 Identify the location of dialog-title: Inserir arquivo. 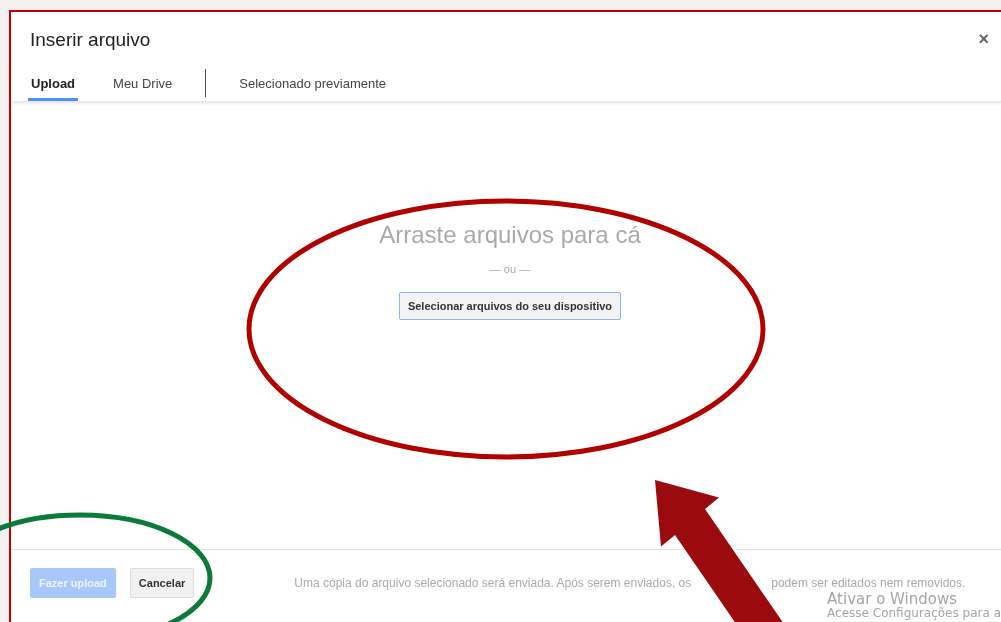
(90, 40).